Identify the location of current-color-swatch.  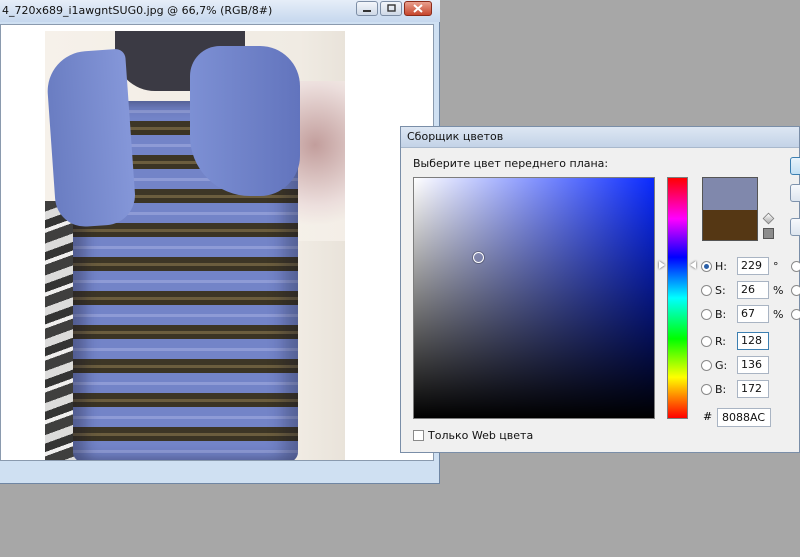
(730, 225).